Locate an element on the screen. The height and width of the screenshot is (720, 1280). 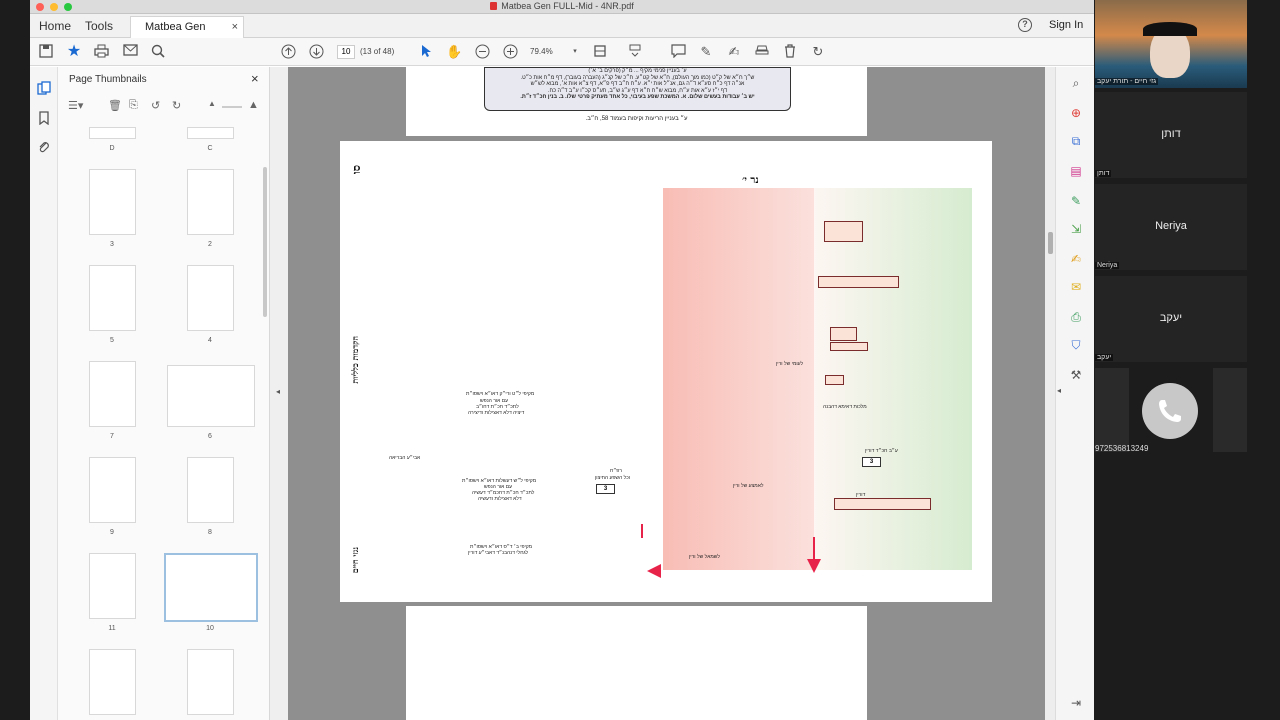
sign-in-link: Sign In is located at coordinates (1066, 25).